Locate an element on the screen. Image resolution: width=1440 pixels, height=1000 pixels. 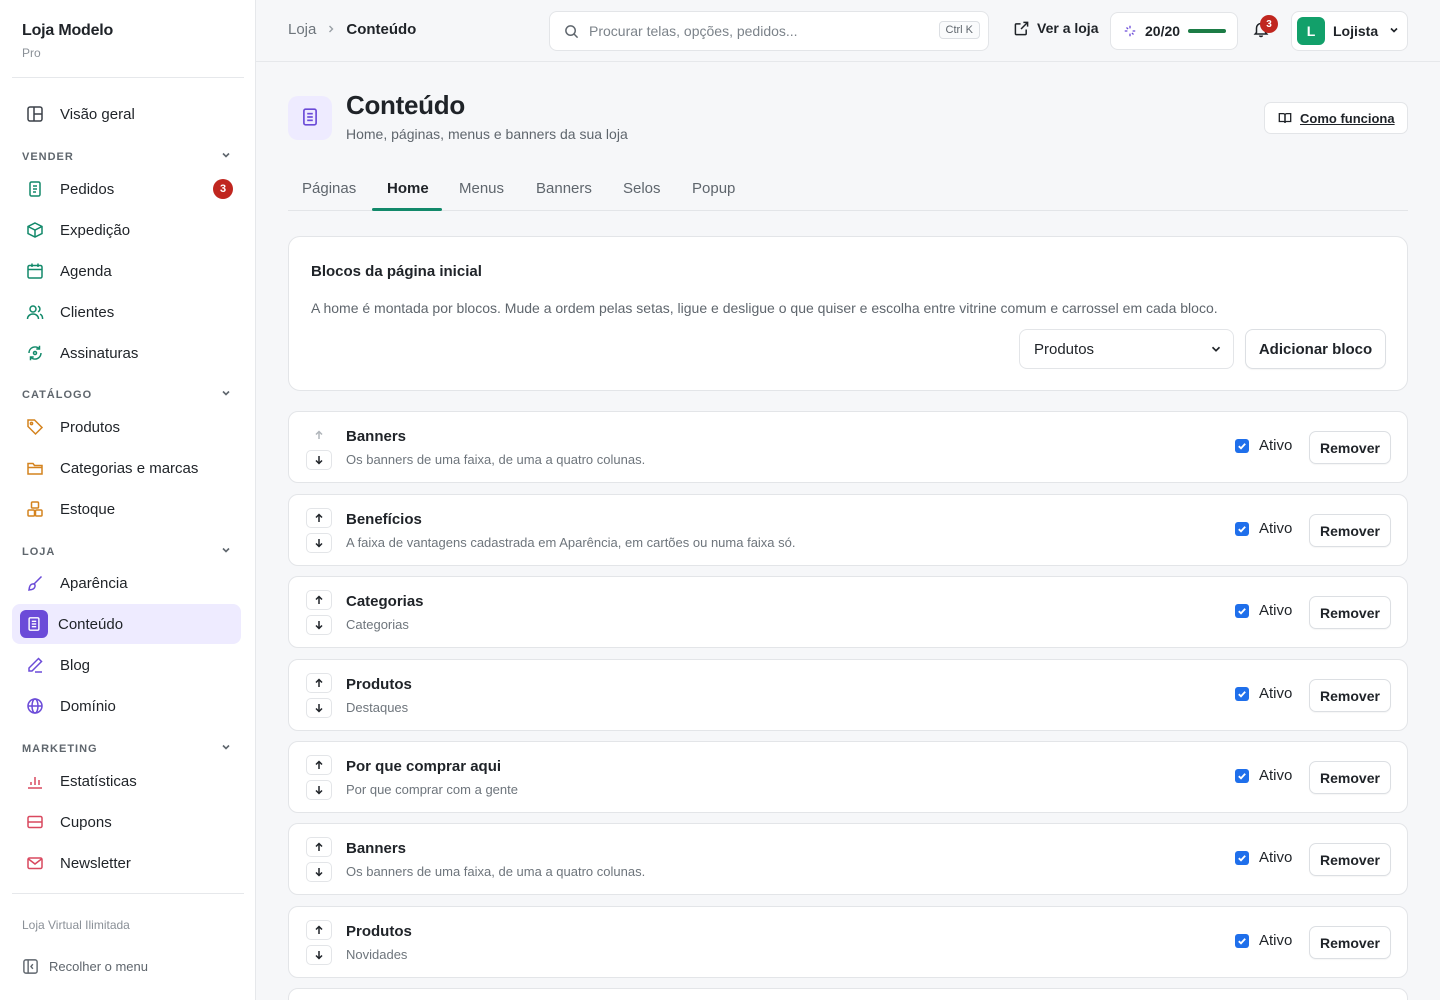
user-name: Lojista is located at coordinates (1356, 31).